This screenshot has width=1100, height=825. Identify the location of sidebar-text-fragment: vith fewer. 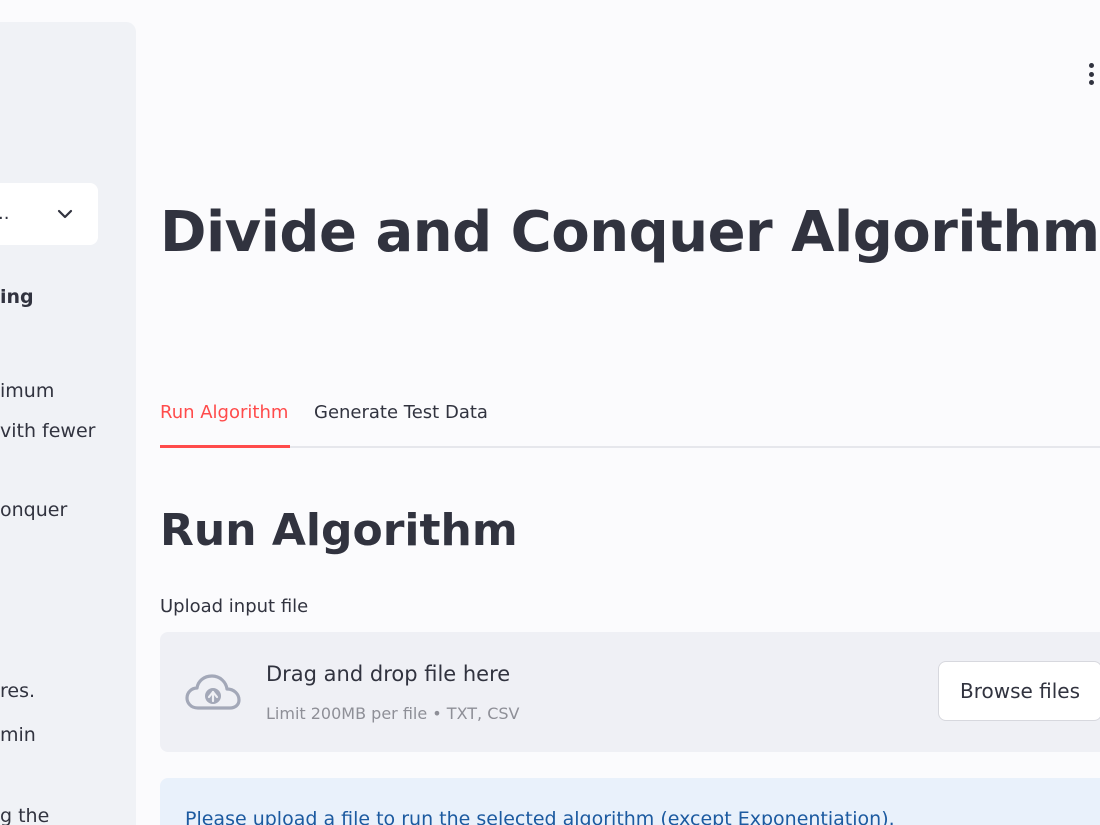
(48, 431).